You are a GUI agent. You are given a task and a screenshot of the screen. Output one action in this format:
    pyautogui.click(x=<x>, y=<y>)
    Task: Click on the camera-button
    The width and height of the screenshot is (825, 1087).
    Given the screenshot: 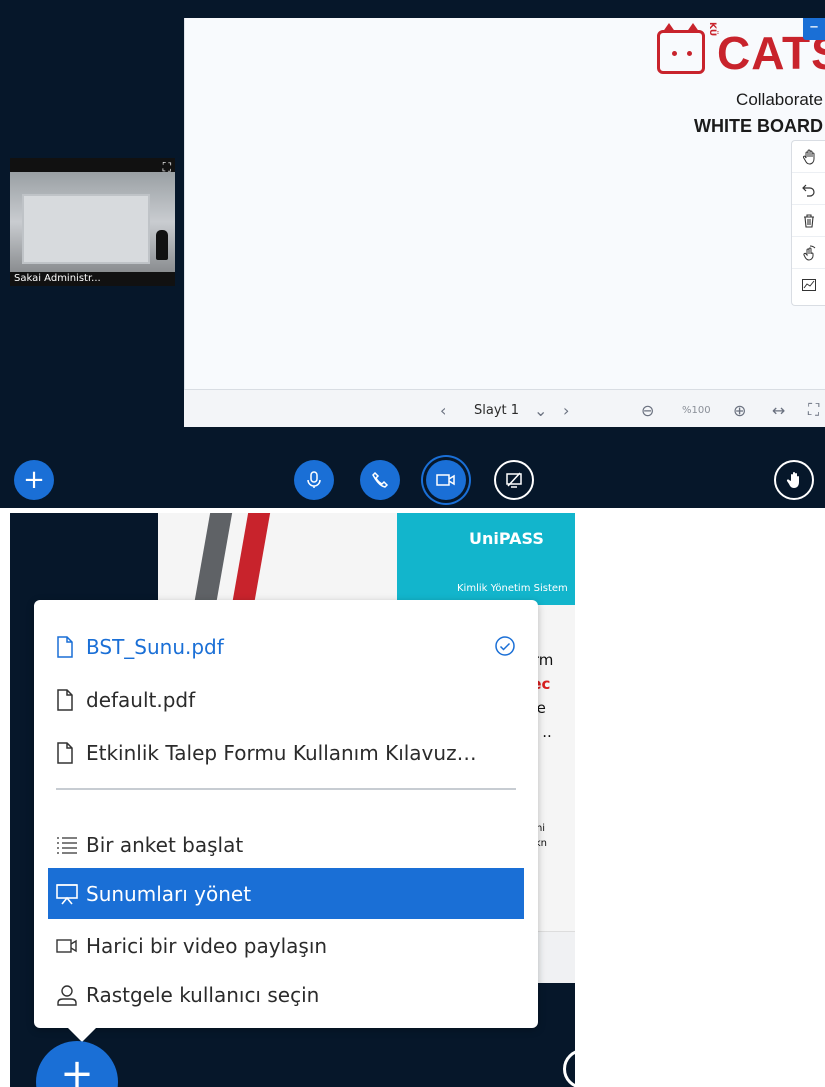 What is the action you would take?
    pyautogui.click(x=446, y=480)
    